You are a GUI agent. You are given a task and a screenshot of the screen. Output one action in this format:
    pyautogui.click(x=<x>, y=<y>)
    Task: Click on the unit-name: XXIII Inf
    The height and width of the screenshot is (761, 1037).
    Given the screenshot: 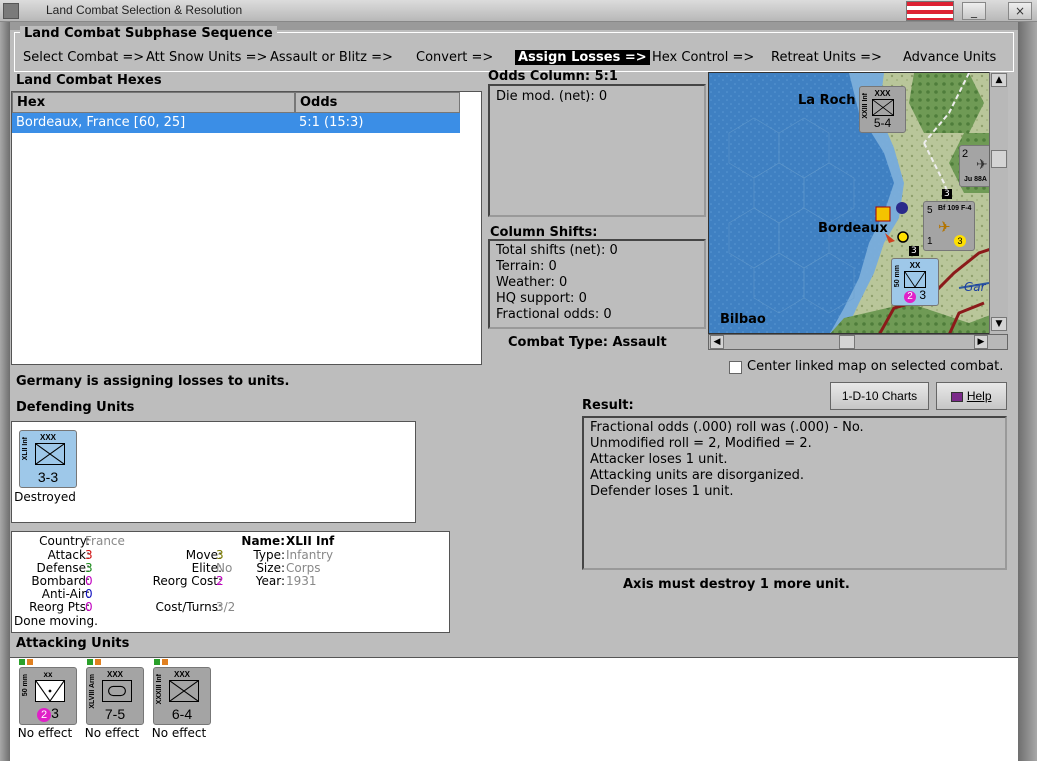 What is the action you would take?
    pyautogui.click(x=865, y=106)
    